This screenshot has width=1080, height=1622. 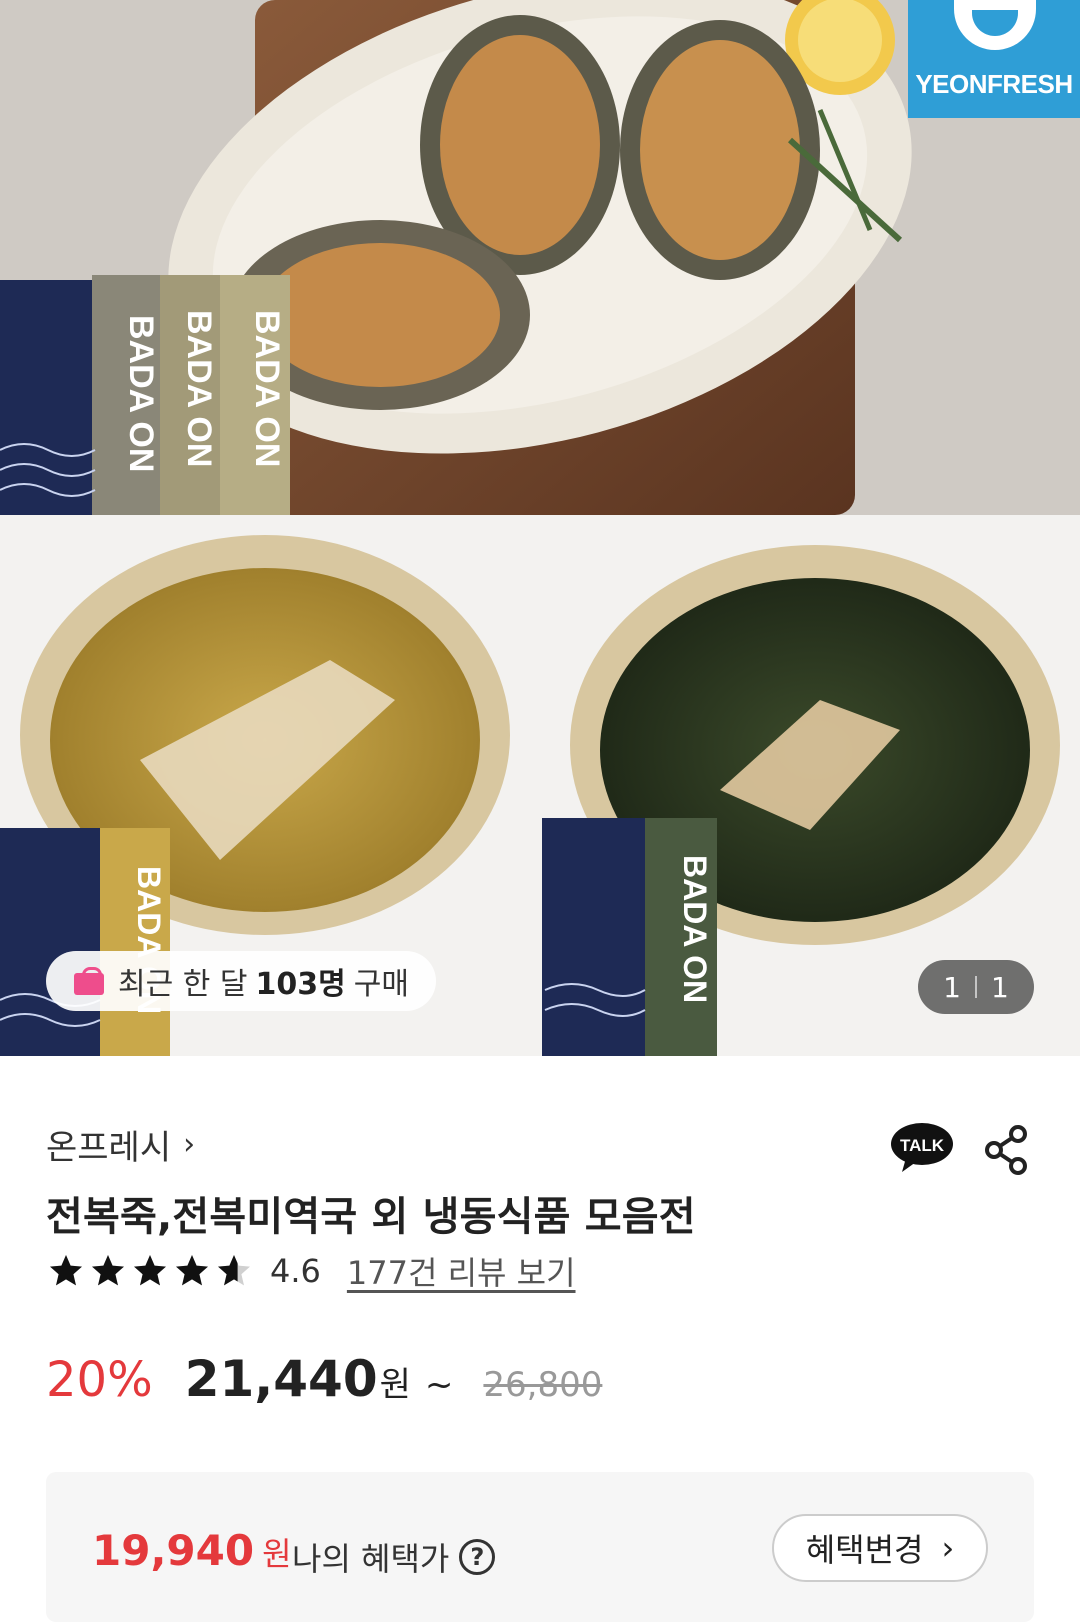 I want to click on package-label: BADA ON, so click(x=141, y=393).